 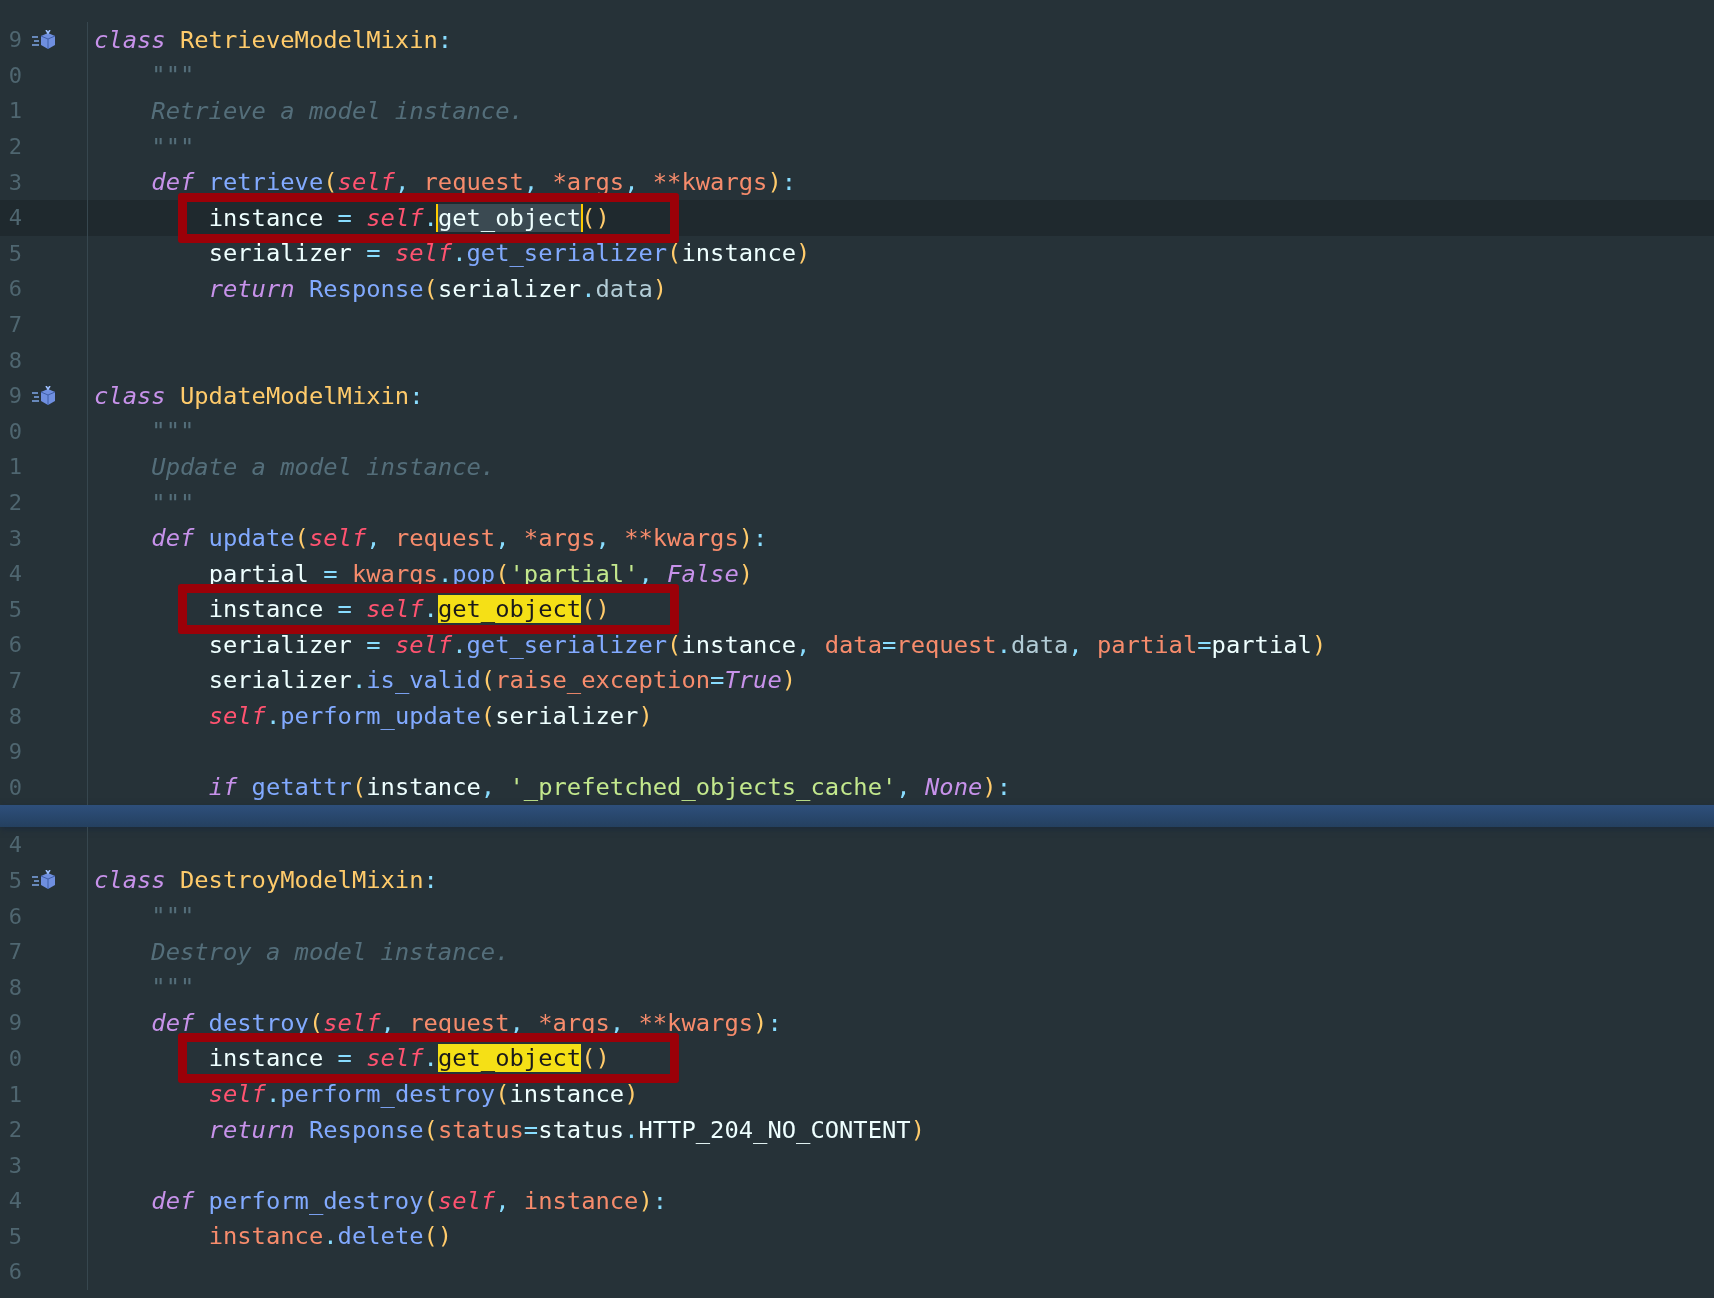 What do you see at coordinates (337, 111) in the screenshot?
I see `code-line: Retrieve a model instance.` at bounding box center [337, 111].